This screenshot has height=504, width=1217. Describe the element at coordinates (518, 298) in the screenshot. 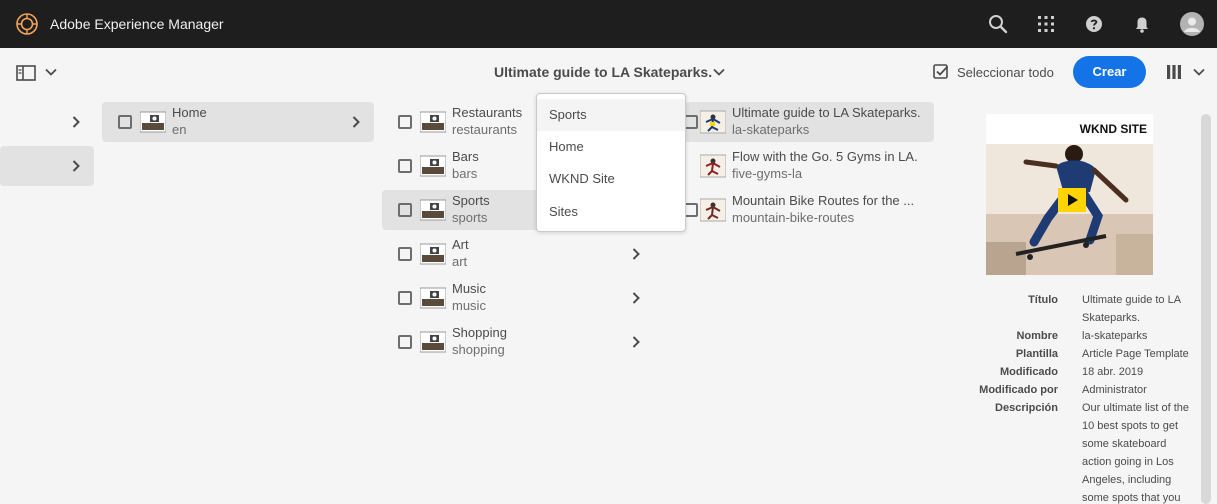

I see `column-item: Music music` at that location.